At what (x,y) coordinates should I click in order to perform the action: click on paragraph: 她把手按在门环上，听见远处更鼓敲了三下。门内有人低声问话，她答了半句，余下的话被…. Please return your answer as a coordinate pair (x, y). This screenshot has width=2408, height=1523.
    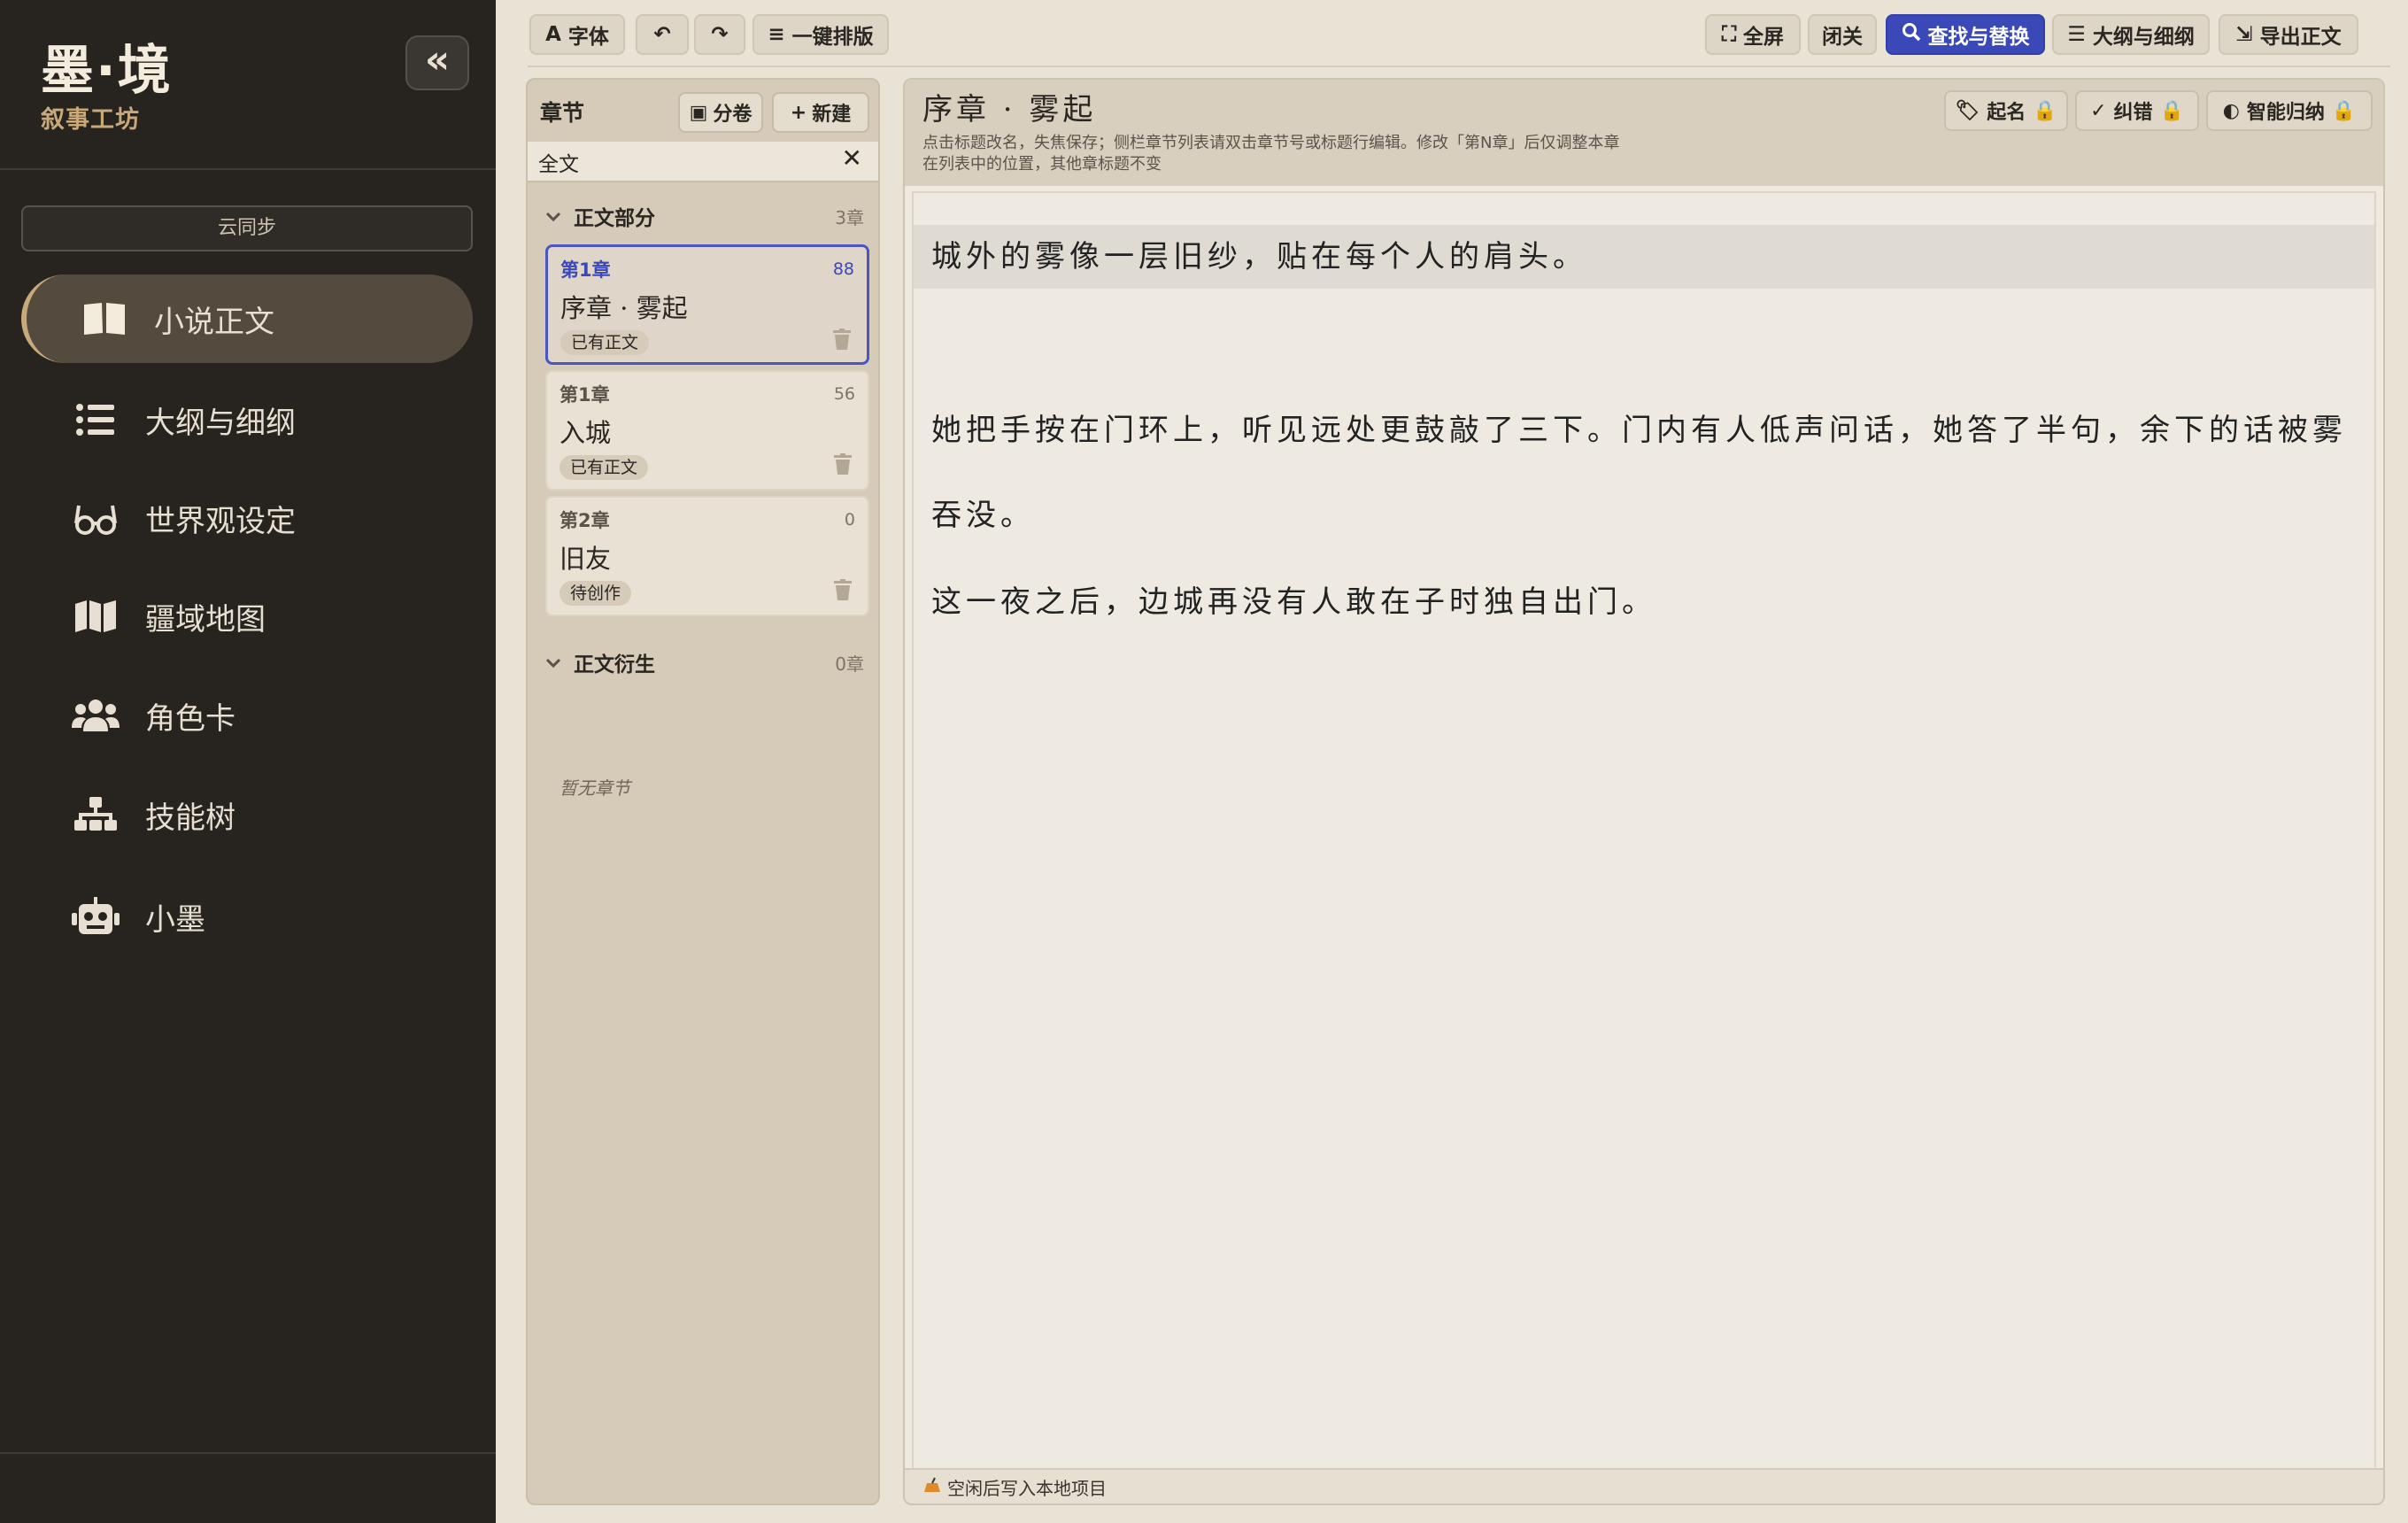
    Looking at the image, I should click on (1639, 473).